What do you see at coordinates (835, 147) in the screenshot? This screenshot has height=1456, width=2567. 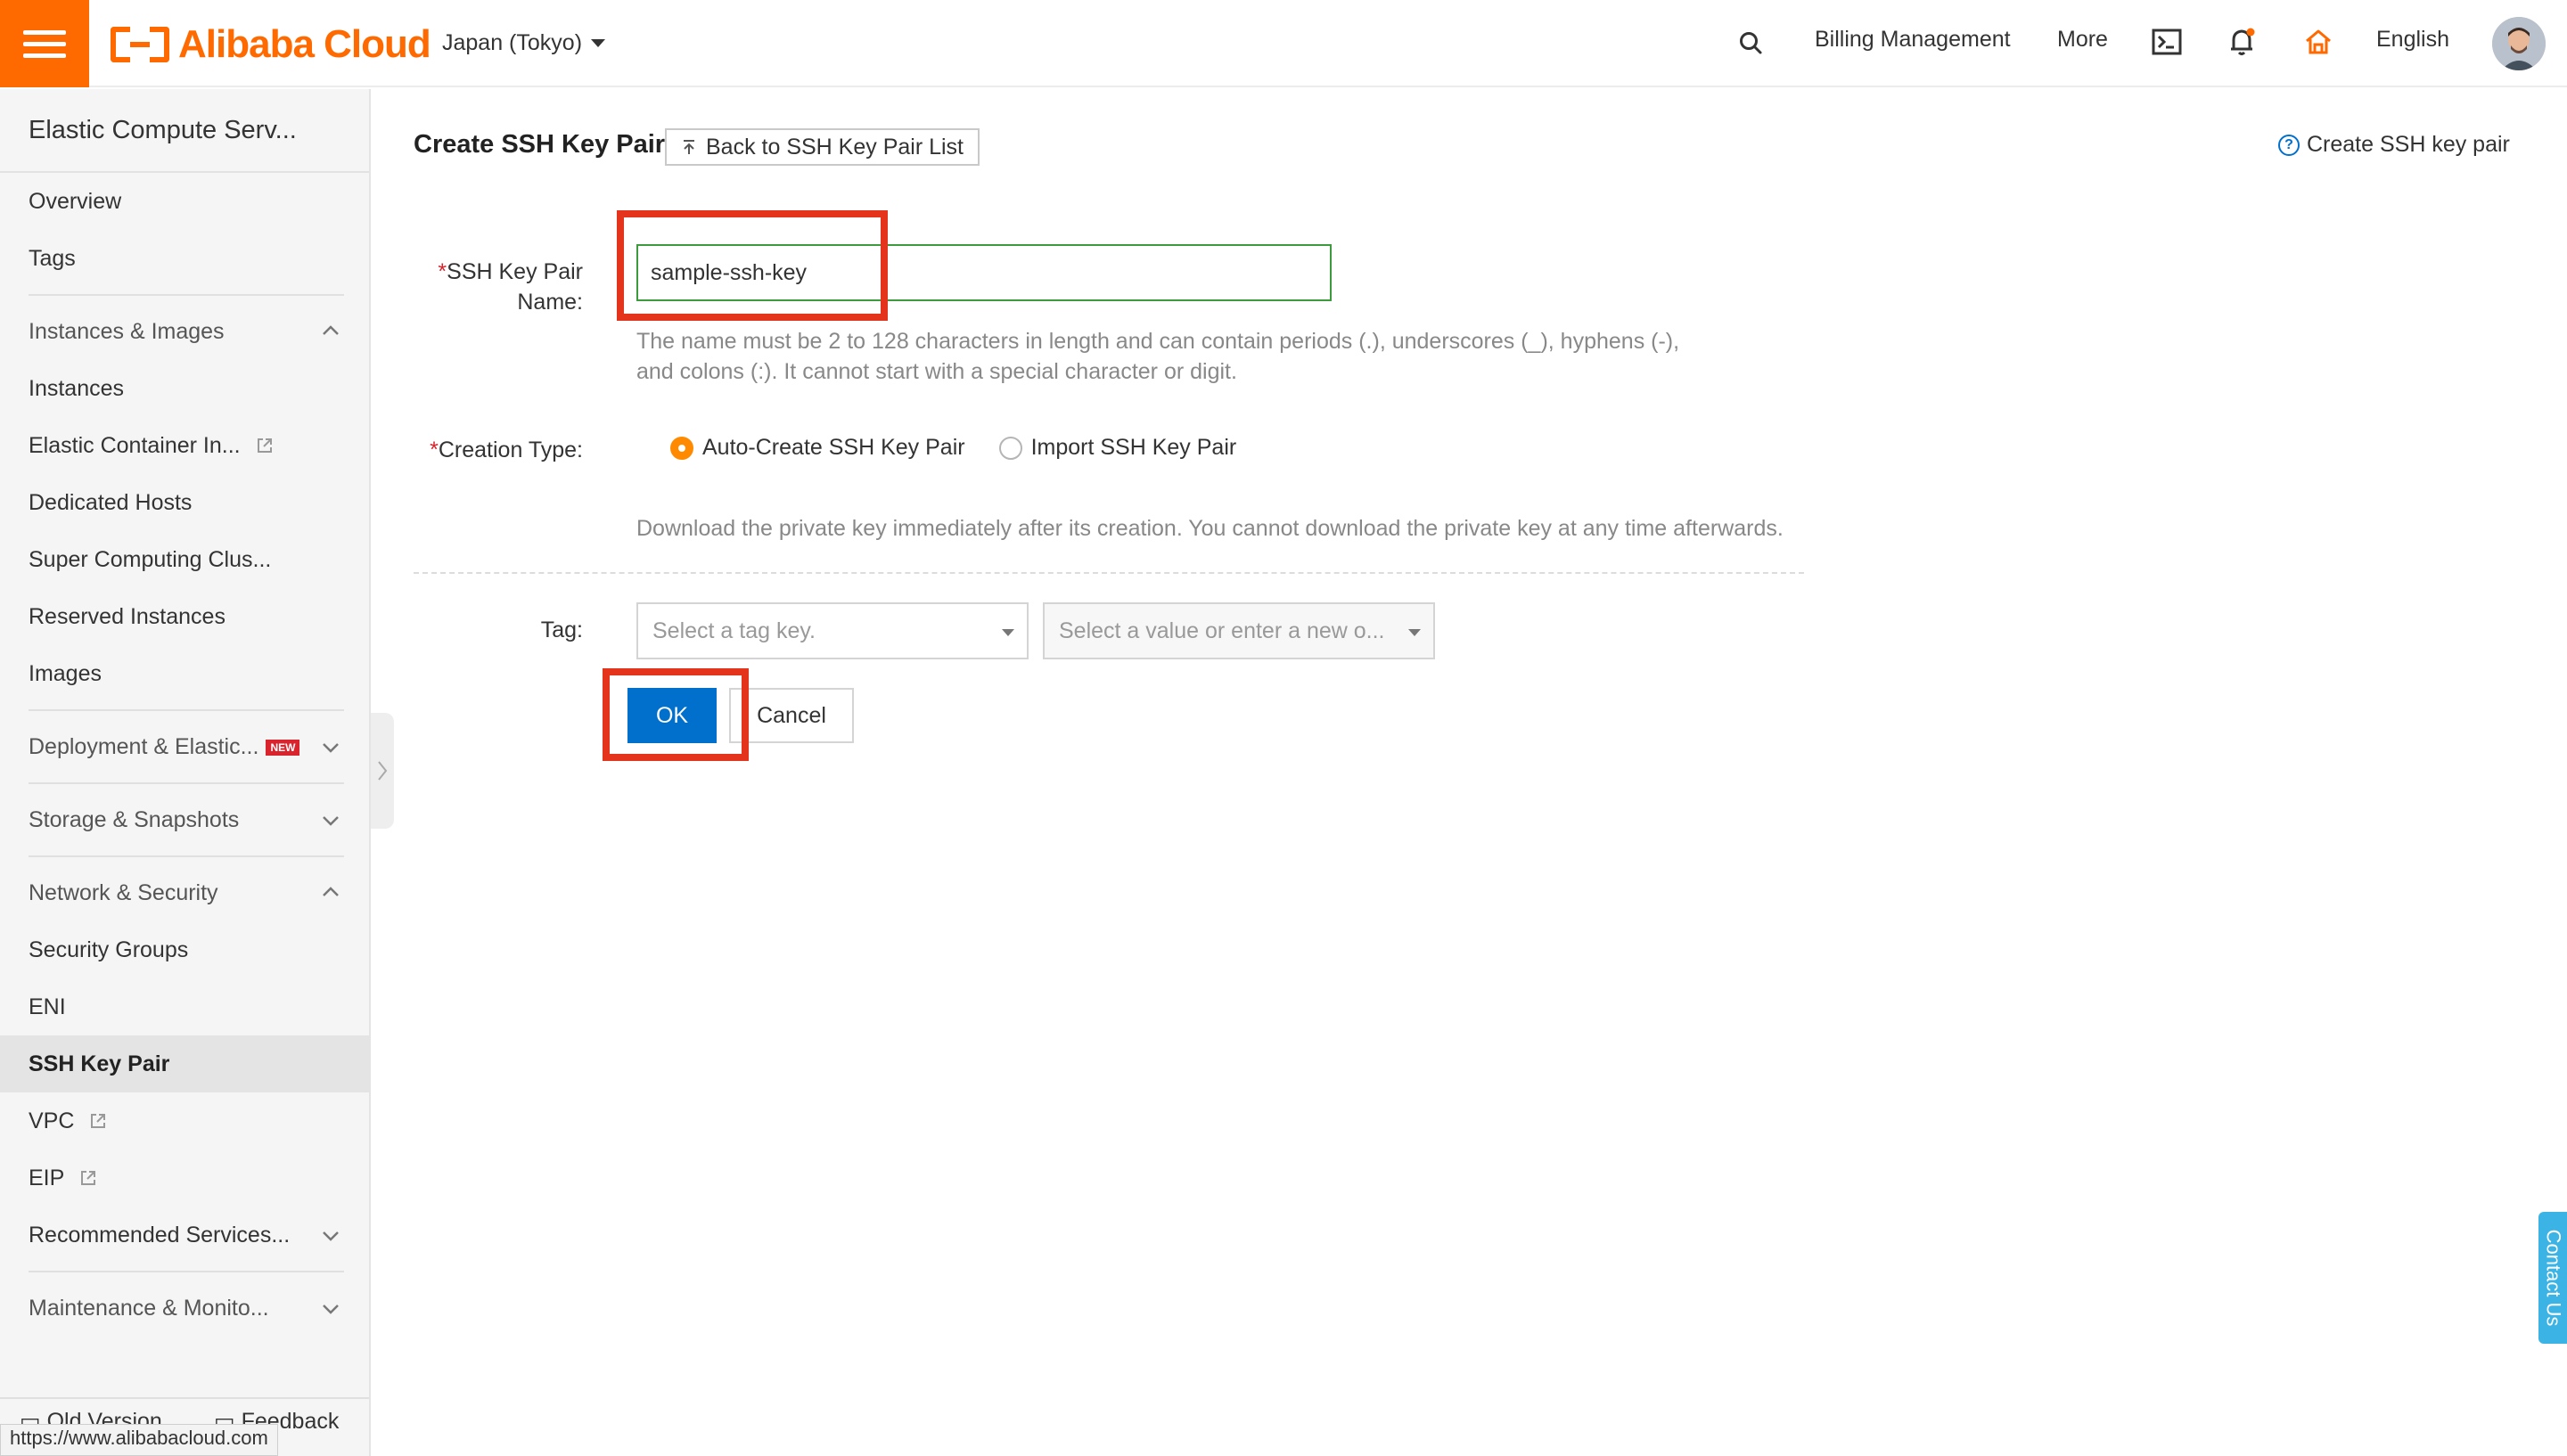 I see `back-button-label: Back to SSH Key Pair List` at bounding box center [835, 147].